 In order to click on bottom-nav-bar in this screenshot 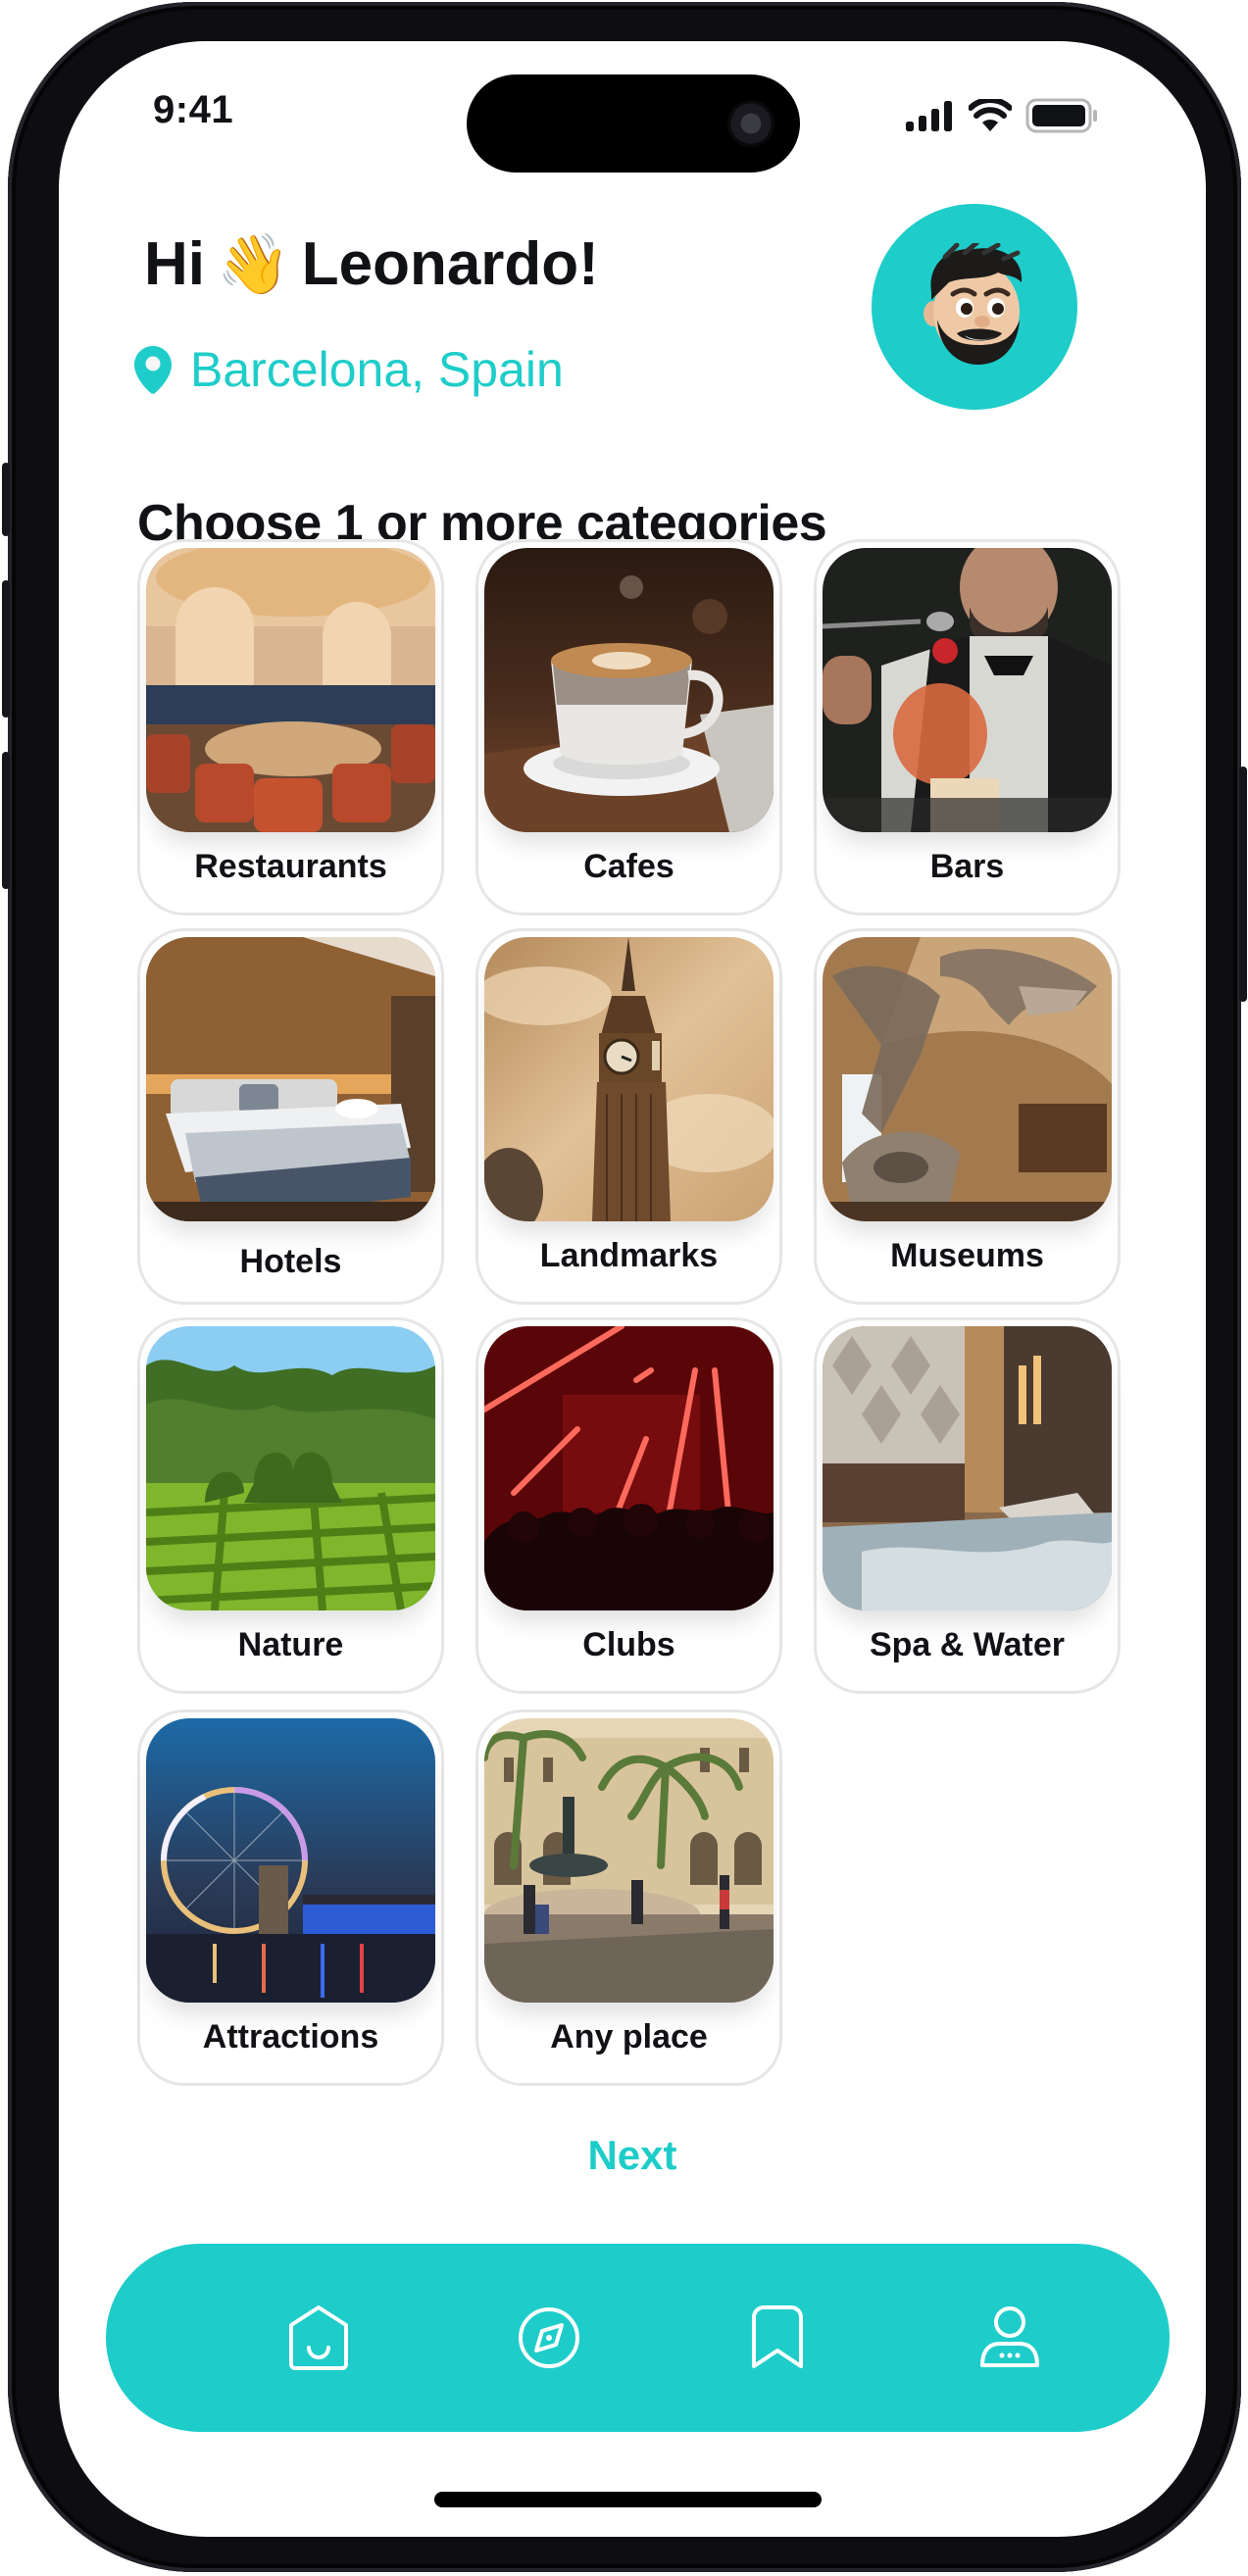, I will do `click(638, 2338)`.